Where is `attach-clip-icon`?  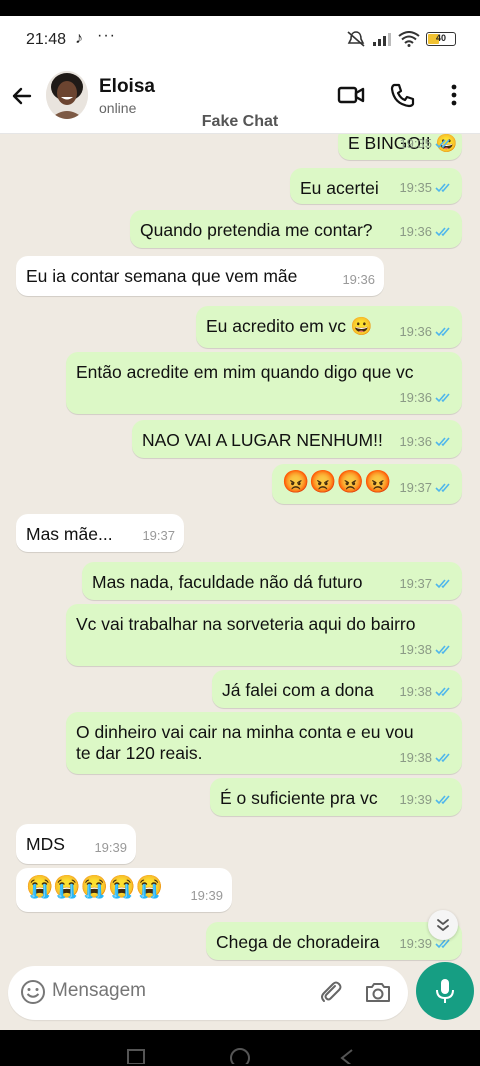
attach-clip-icon is located at coordinates (331, 992).